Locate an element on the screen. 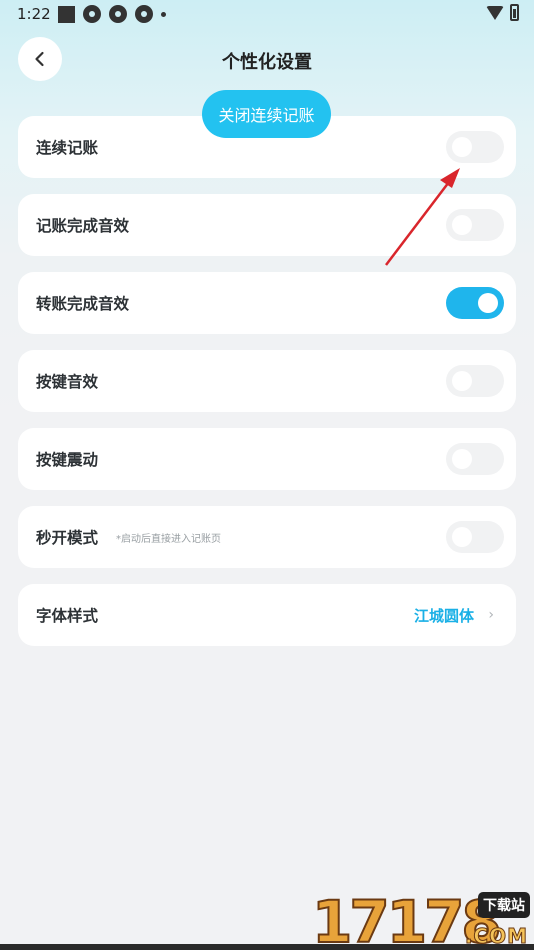  setting-key-sound: 按键音效 is located at coordinates (267, 381).